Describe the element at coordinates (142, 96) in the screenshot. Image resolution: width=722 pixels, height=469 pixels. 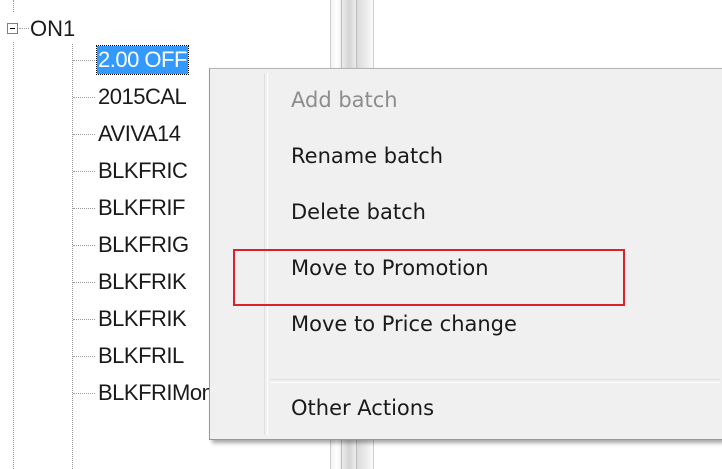
I see `tree-item-label: 2015CAL` at that location.